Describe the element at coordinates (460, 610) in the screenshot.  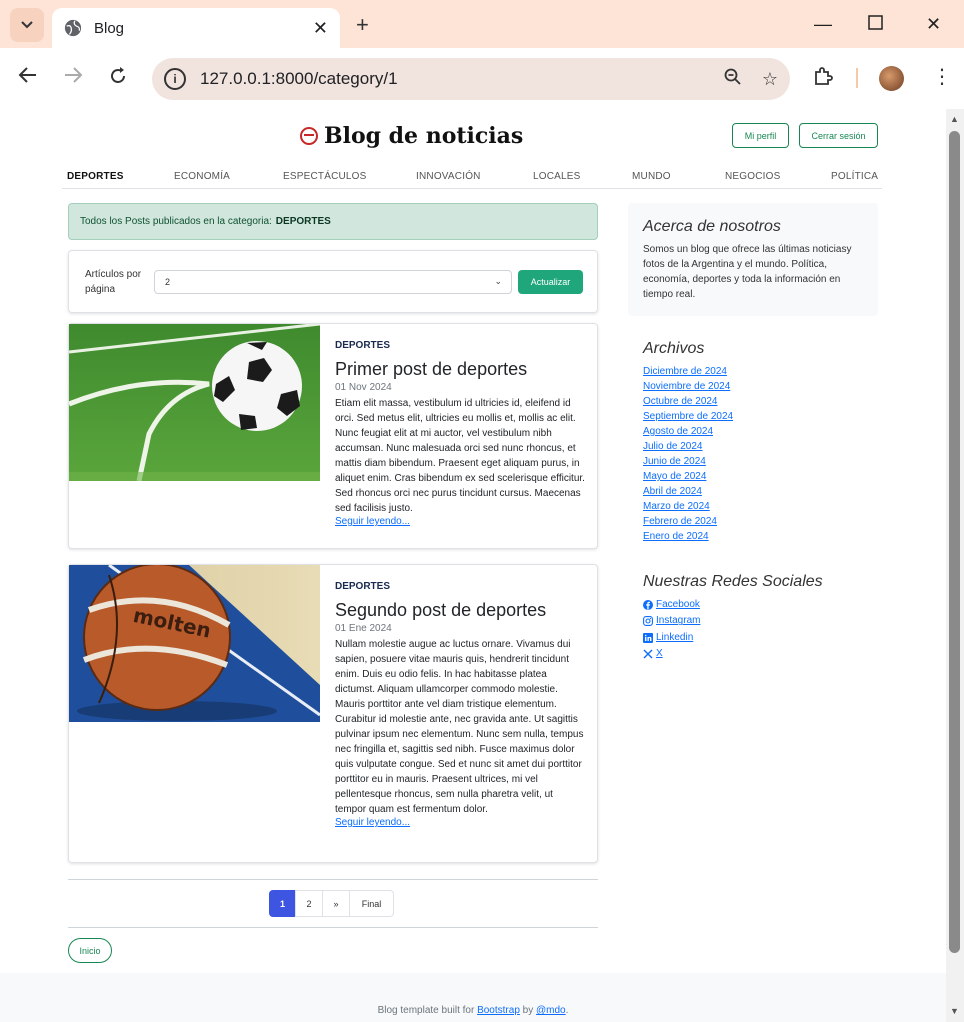
I see `post-title: Segundo post de deportes` at that location.